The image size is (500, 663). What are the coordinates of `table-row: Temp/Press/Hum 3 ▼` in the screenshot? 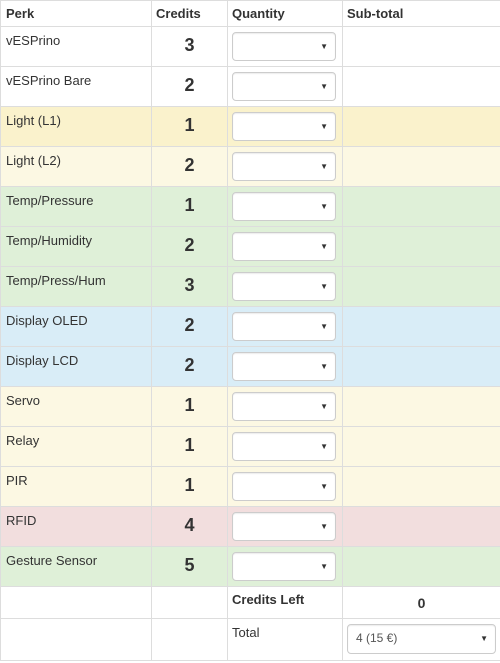 It's located at (250, 286).